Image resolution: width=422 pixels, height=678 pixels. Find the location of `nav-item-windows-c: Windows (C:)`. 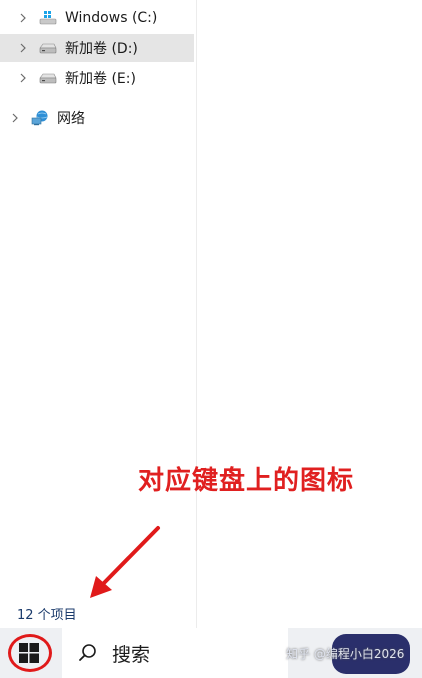

nav-item-windows-c: Windows (C:) is located at coordinates (97, 18).